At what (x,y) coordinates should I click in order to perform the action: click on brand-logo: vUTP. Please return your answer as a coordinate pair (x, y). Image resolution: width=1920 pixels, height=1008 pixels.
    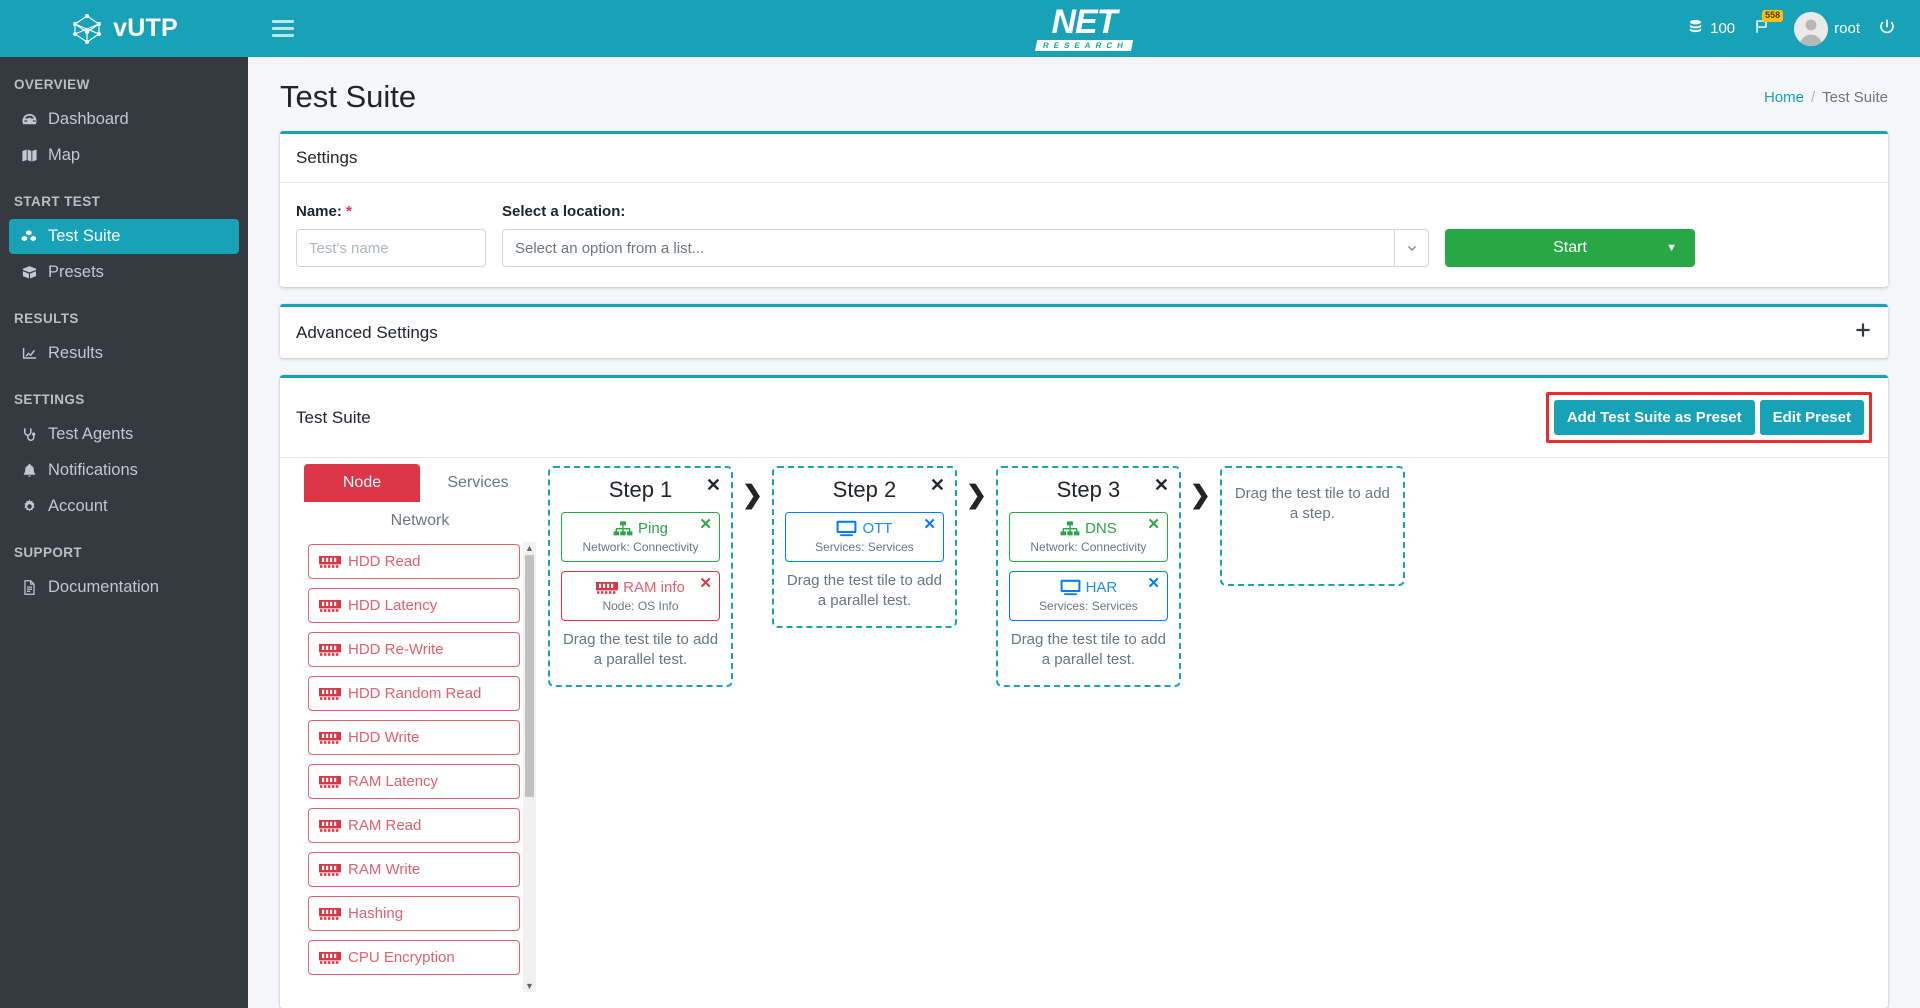
    Looking at the image, I should click on (124, 28).